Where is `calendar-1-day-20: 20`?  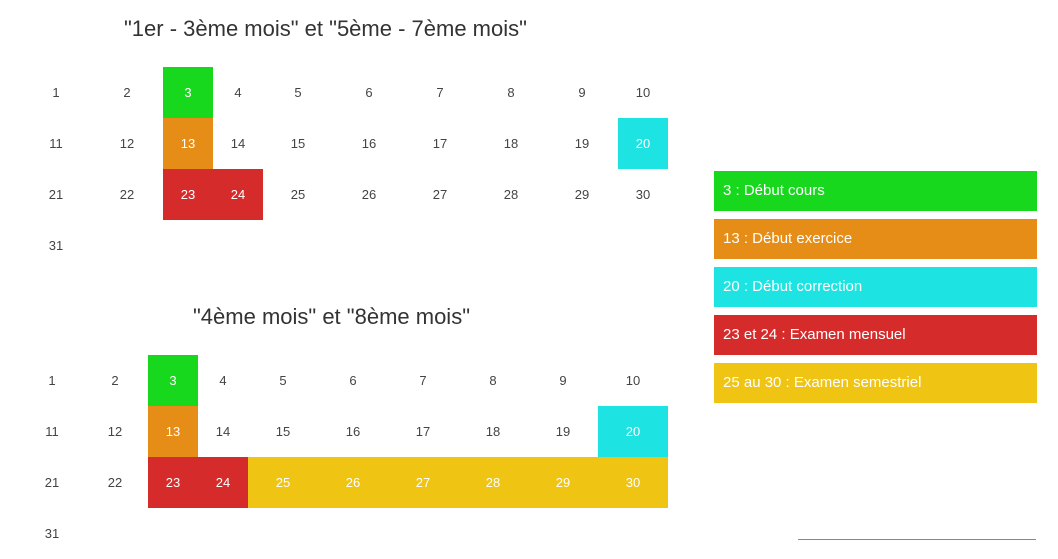 calendar-1-day-20: 20 is located at coordinates (643, 143).